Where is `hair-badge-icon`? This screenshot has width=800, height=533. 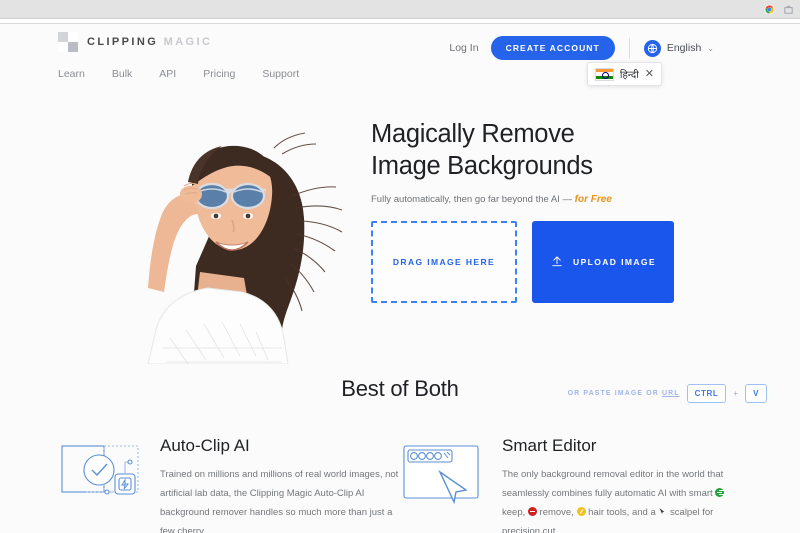 hair-badge-icon is located at coordinates (581, 511).